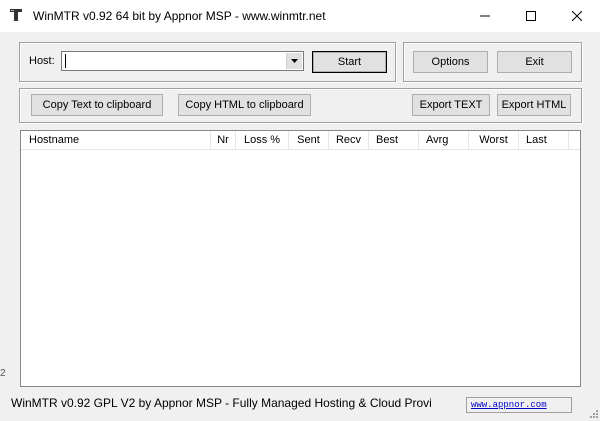  I want to click on winmtr-app-icon, so click(16, 15).